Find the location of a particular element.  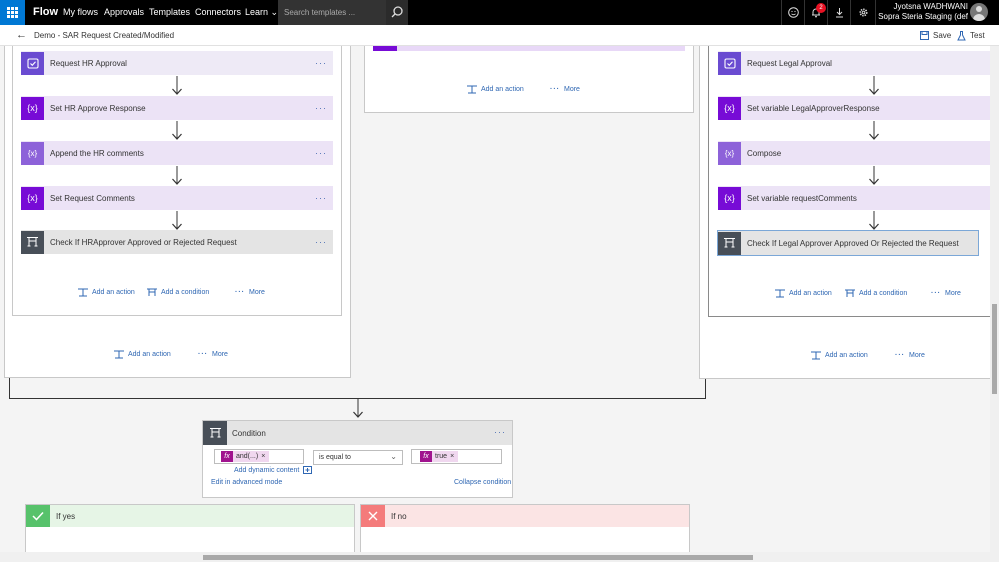

save-label: Save is located at coordinates (942, 35).